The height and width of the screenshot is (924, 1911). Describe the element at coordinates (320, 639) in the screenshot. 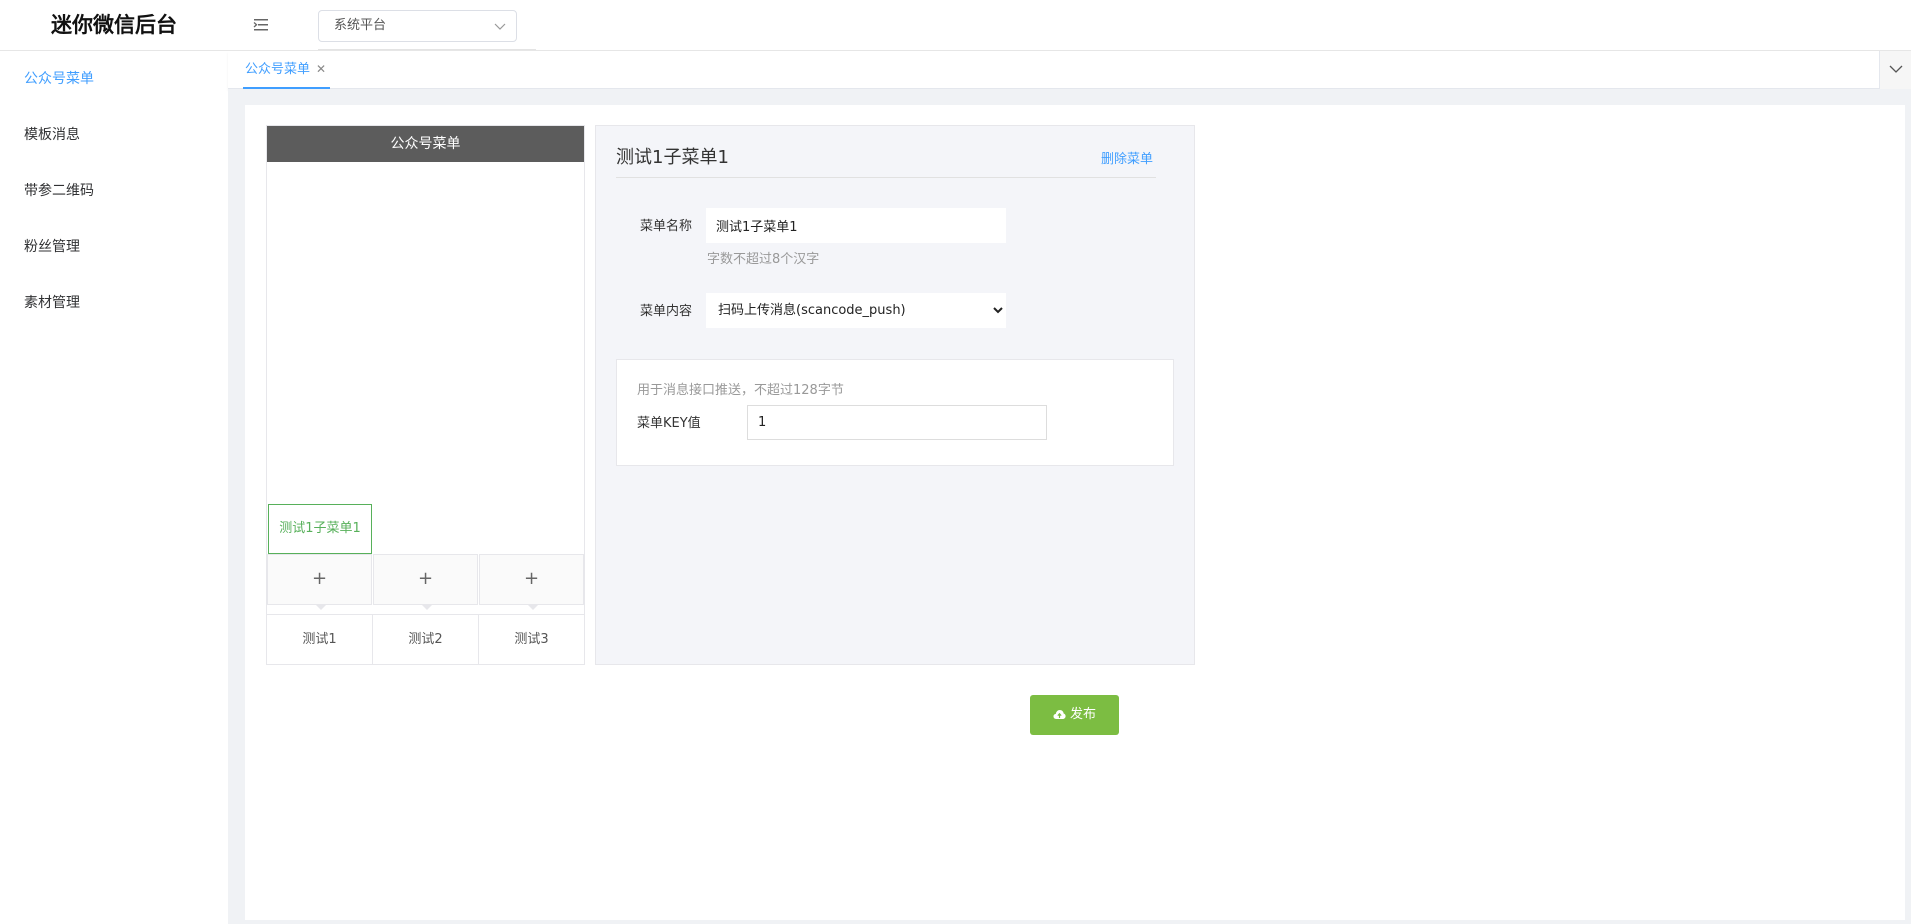

I see `main-menu-item: 测试1` at that location.